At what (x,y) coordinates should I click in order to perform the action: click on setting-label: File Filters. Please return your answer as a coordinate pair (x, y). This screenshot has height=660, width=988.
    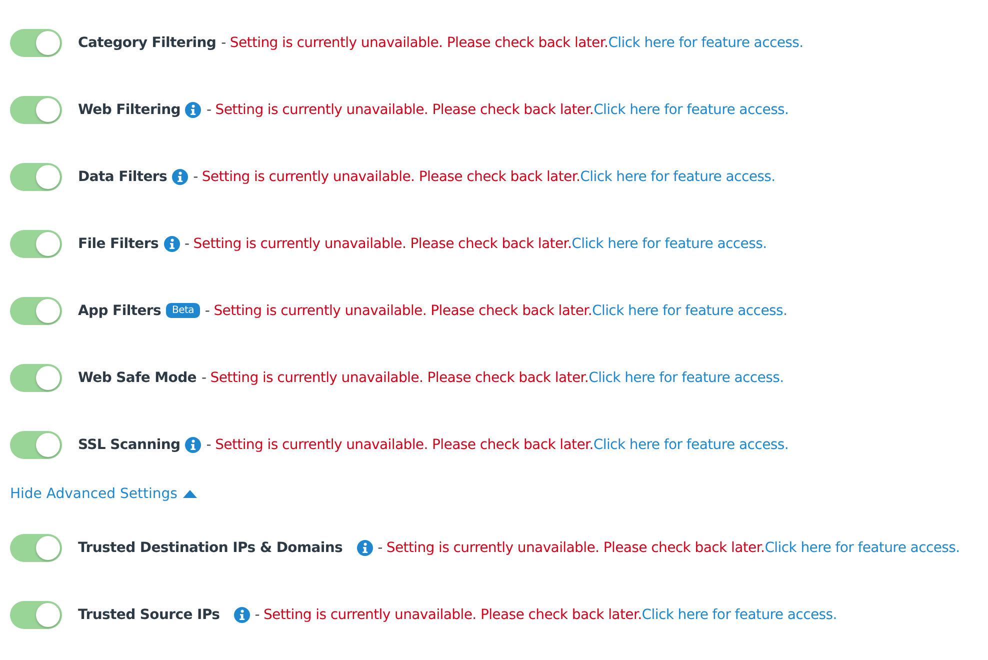
    Looking at the image, I should click on (118, 244).